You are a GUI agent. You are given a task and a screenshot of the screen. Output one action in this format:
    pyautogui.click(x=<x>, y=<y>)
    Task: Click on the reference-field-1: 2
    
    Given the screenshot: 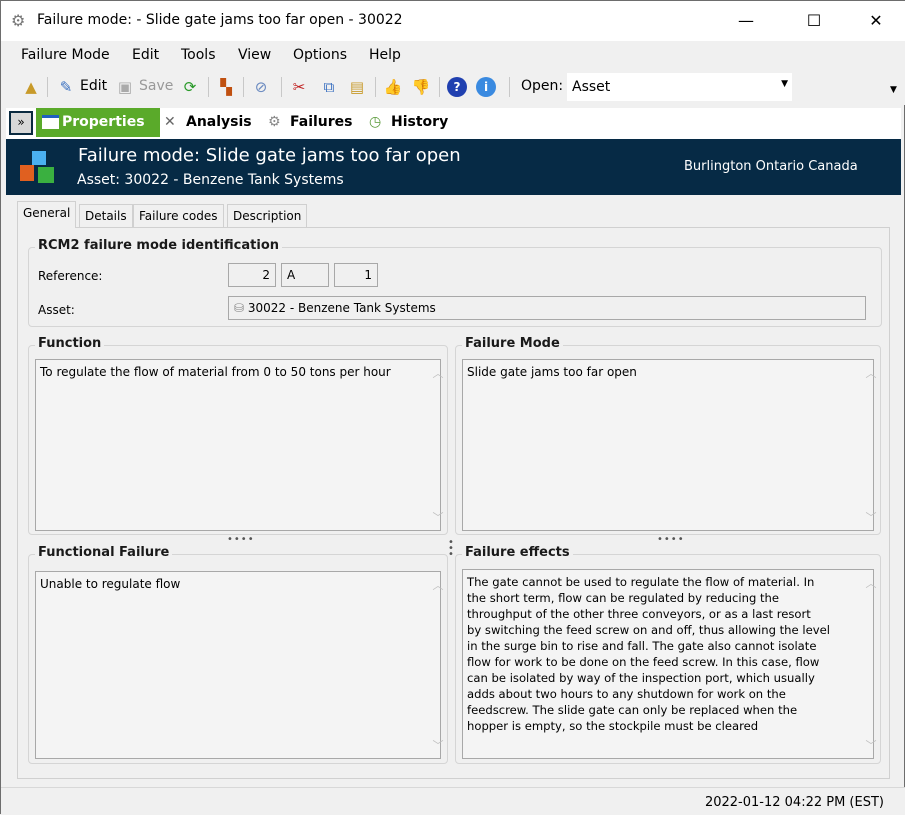 What is the action you would take?
    pyautogui.click(x=252, y=275)
    